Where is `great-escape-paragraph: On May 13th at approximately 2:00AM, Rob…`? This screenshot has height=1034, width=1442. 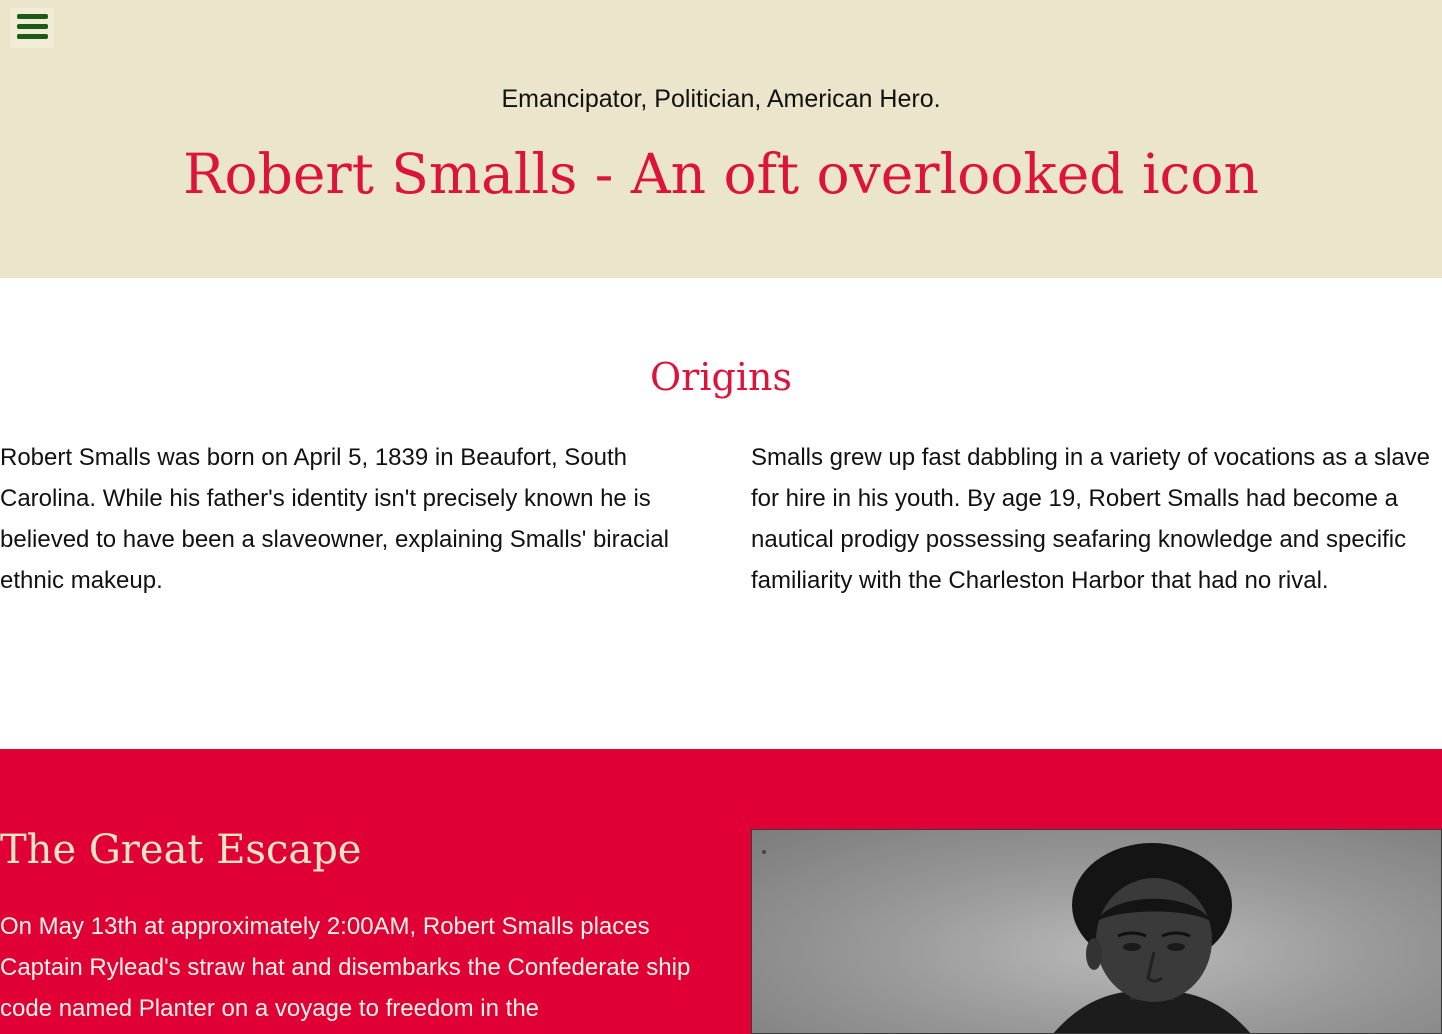 great-escape-paragraph: On May 13th at approximately 2:00AM, Rob… is located at coordinates (345, 967).